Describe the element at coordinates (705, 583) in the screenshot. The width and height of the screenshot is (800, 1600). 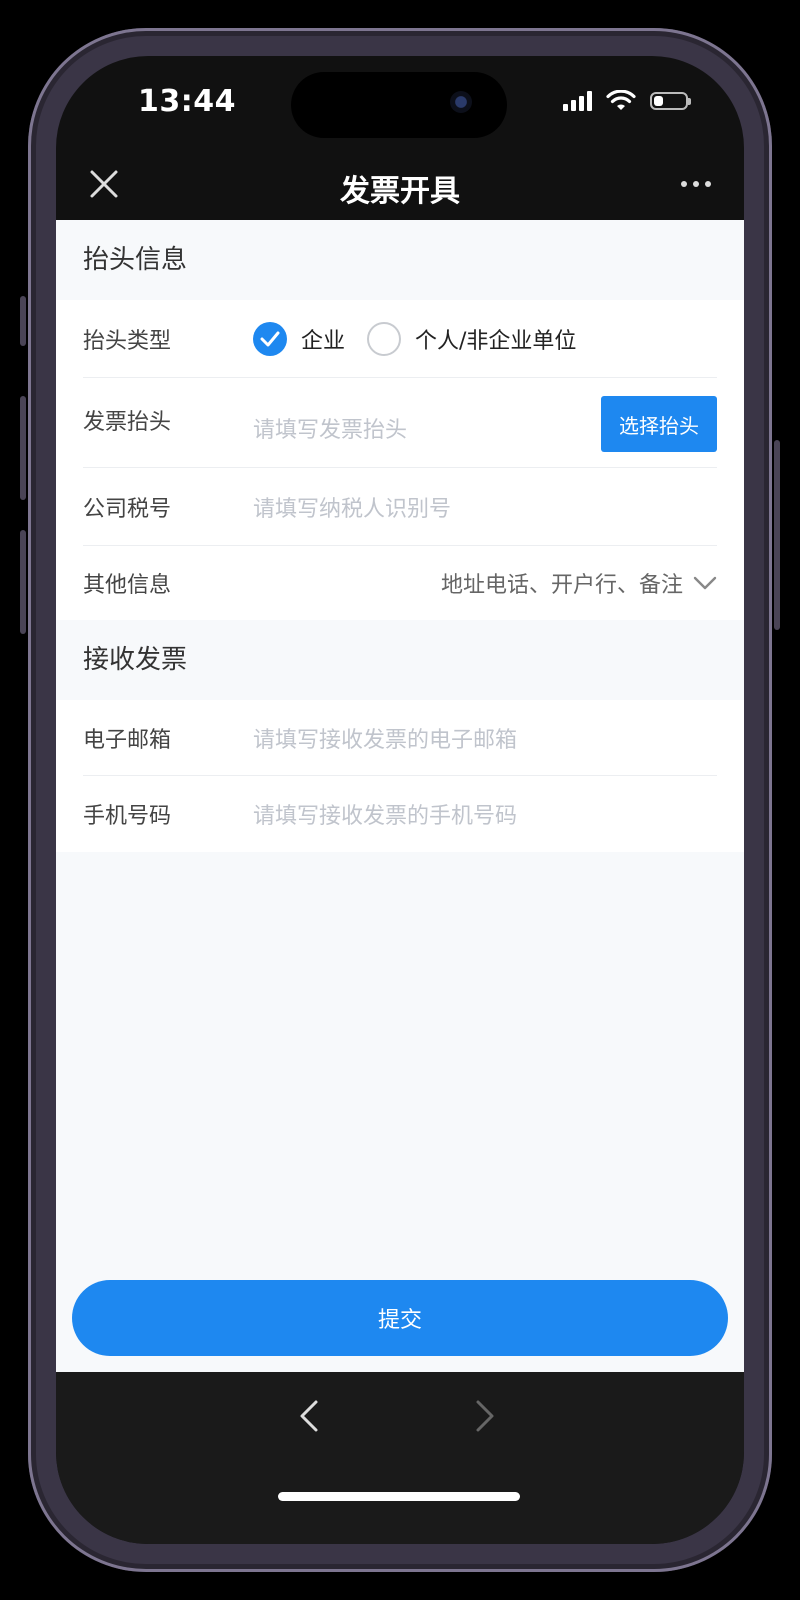
I see `chevron-down-icon` at that location.